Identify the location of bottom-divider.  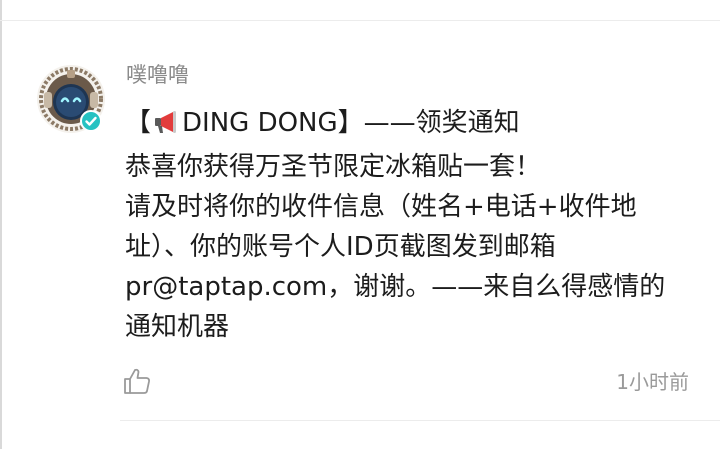
(420, 420).